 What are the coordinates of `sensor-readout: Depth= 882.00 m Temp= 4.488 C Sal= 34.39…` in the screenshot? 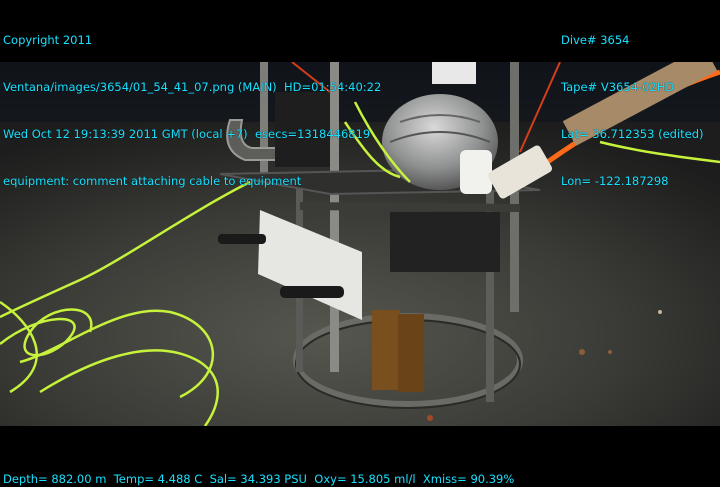 It's located at (259, 479).